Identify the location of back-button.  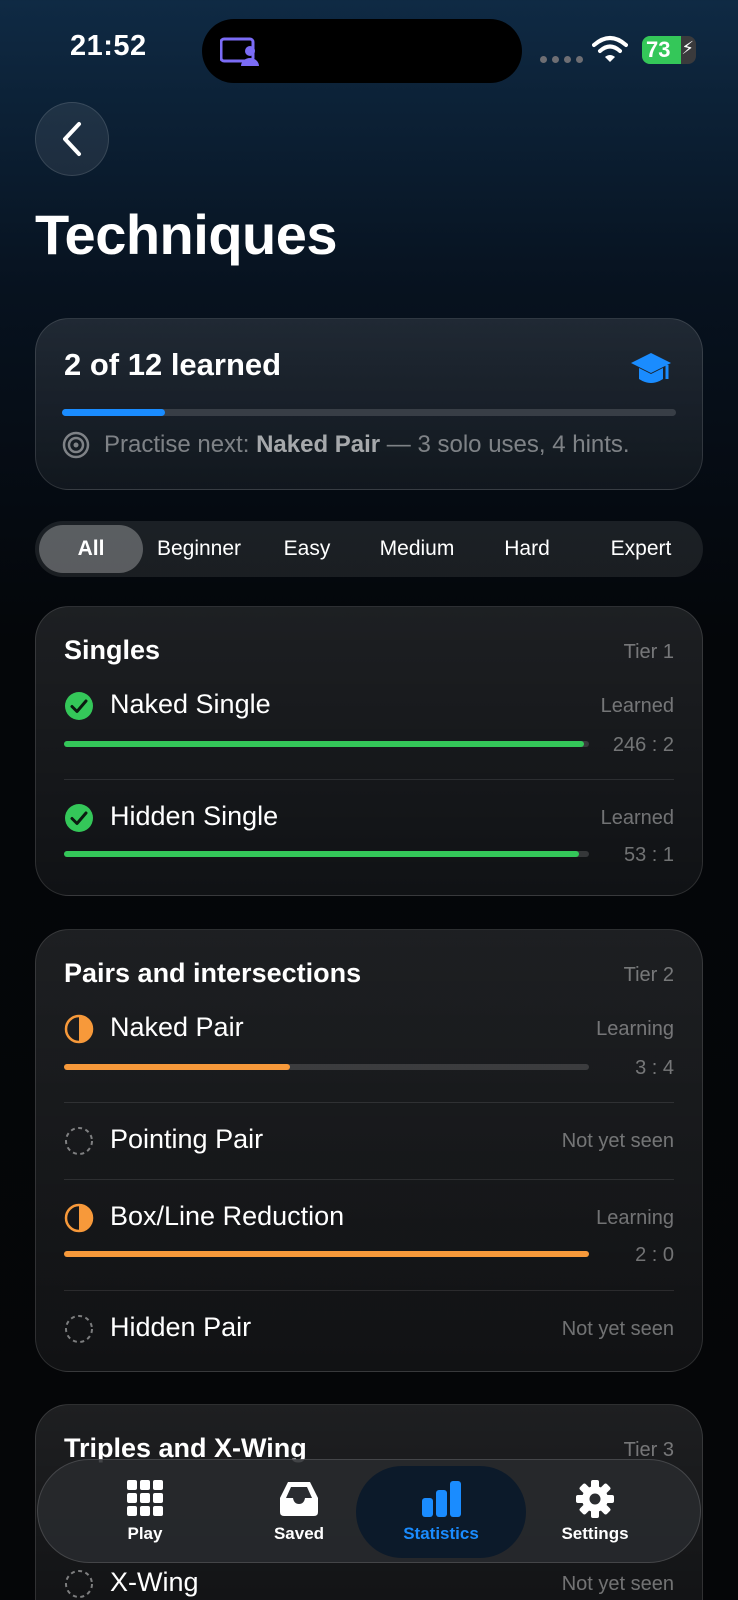
(72, 139).